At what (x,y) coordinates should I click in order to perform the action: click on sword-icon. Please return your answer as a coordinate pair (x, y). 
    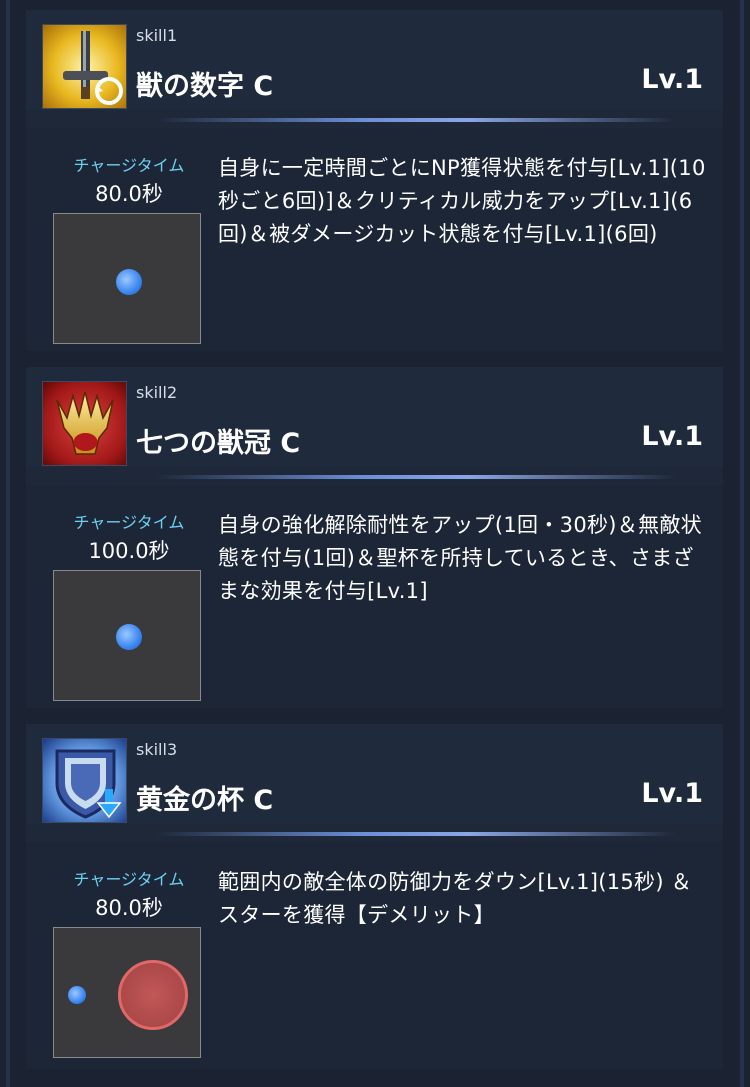
    Looking at the image, I should click on (84, 66).